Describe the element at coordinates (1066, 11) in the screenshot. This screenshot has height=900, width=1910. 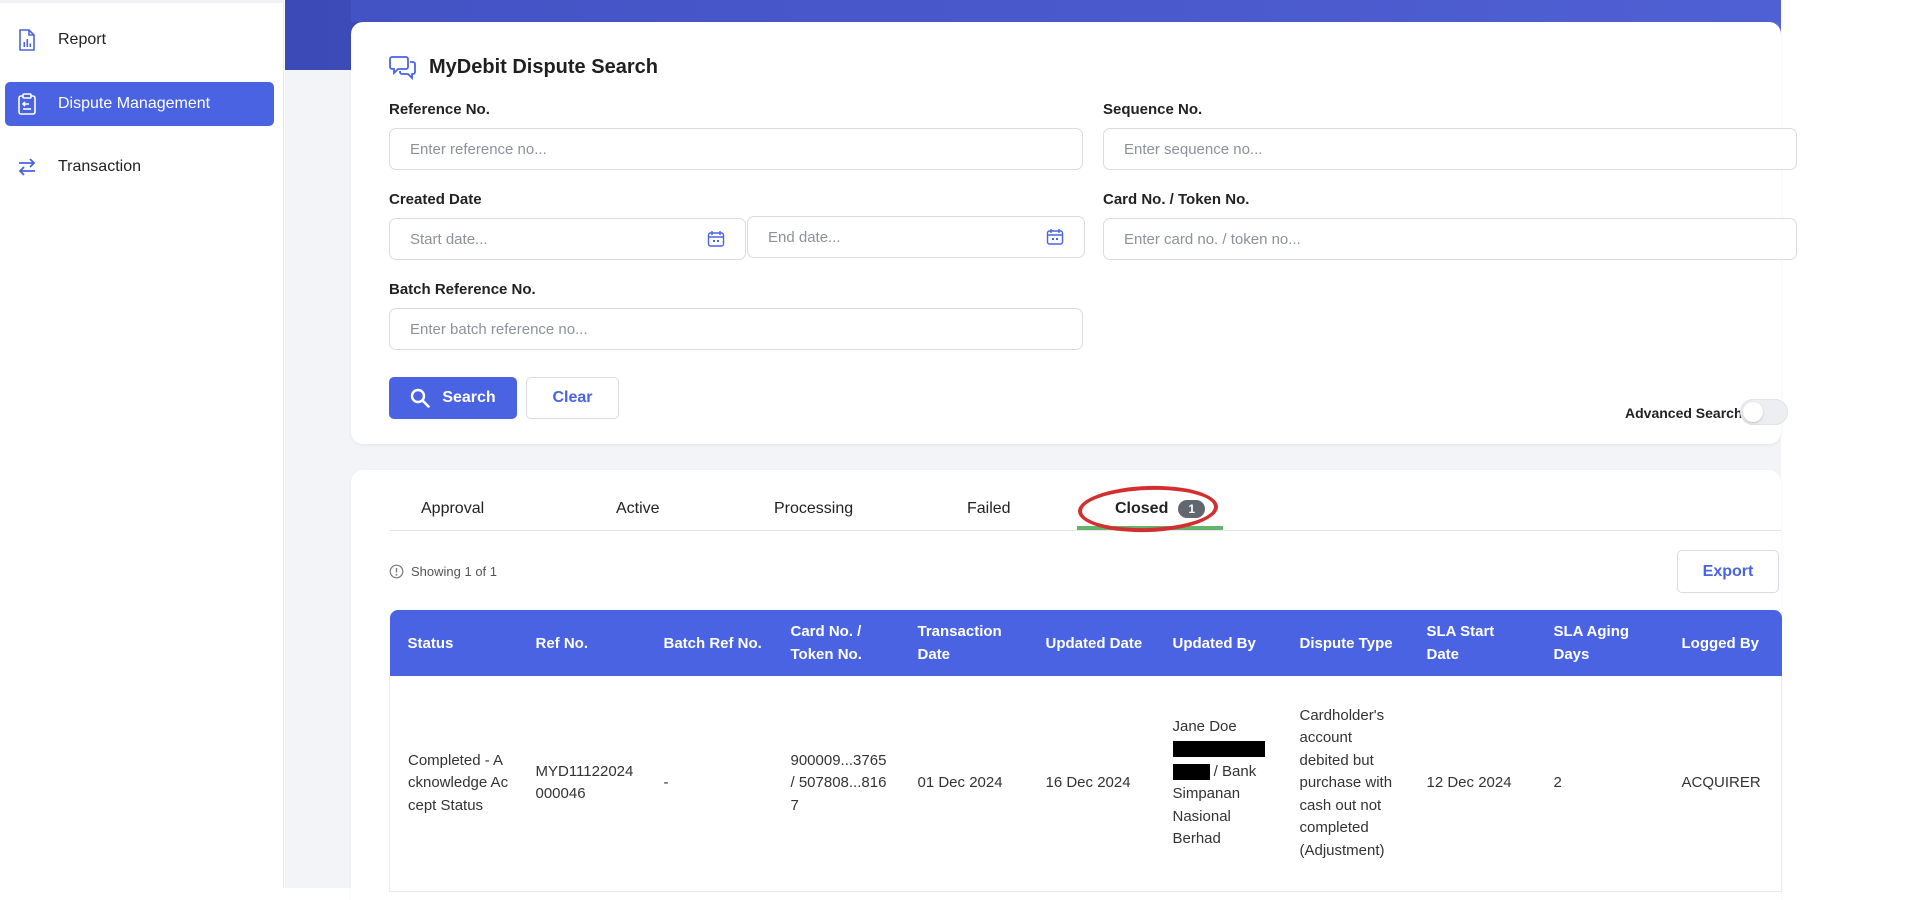
I see `header-banner-strip` at that location.